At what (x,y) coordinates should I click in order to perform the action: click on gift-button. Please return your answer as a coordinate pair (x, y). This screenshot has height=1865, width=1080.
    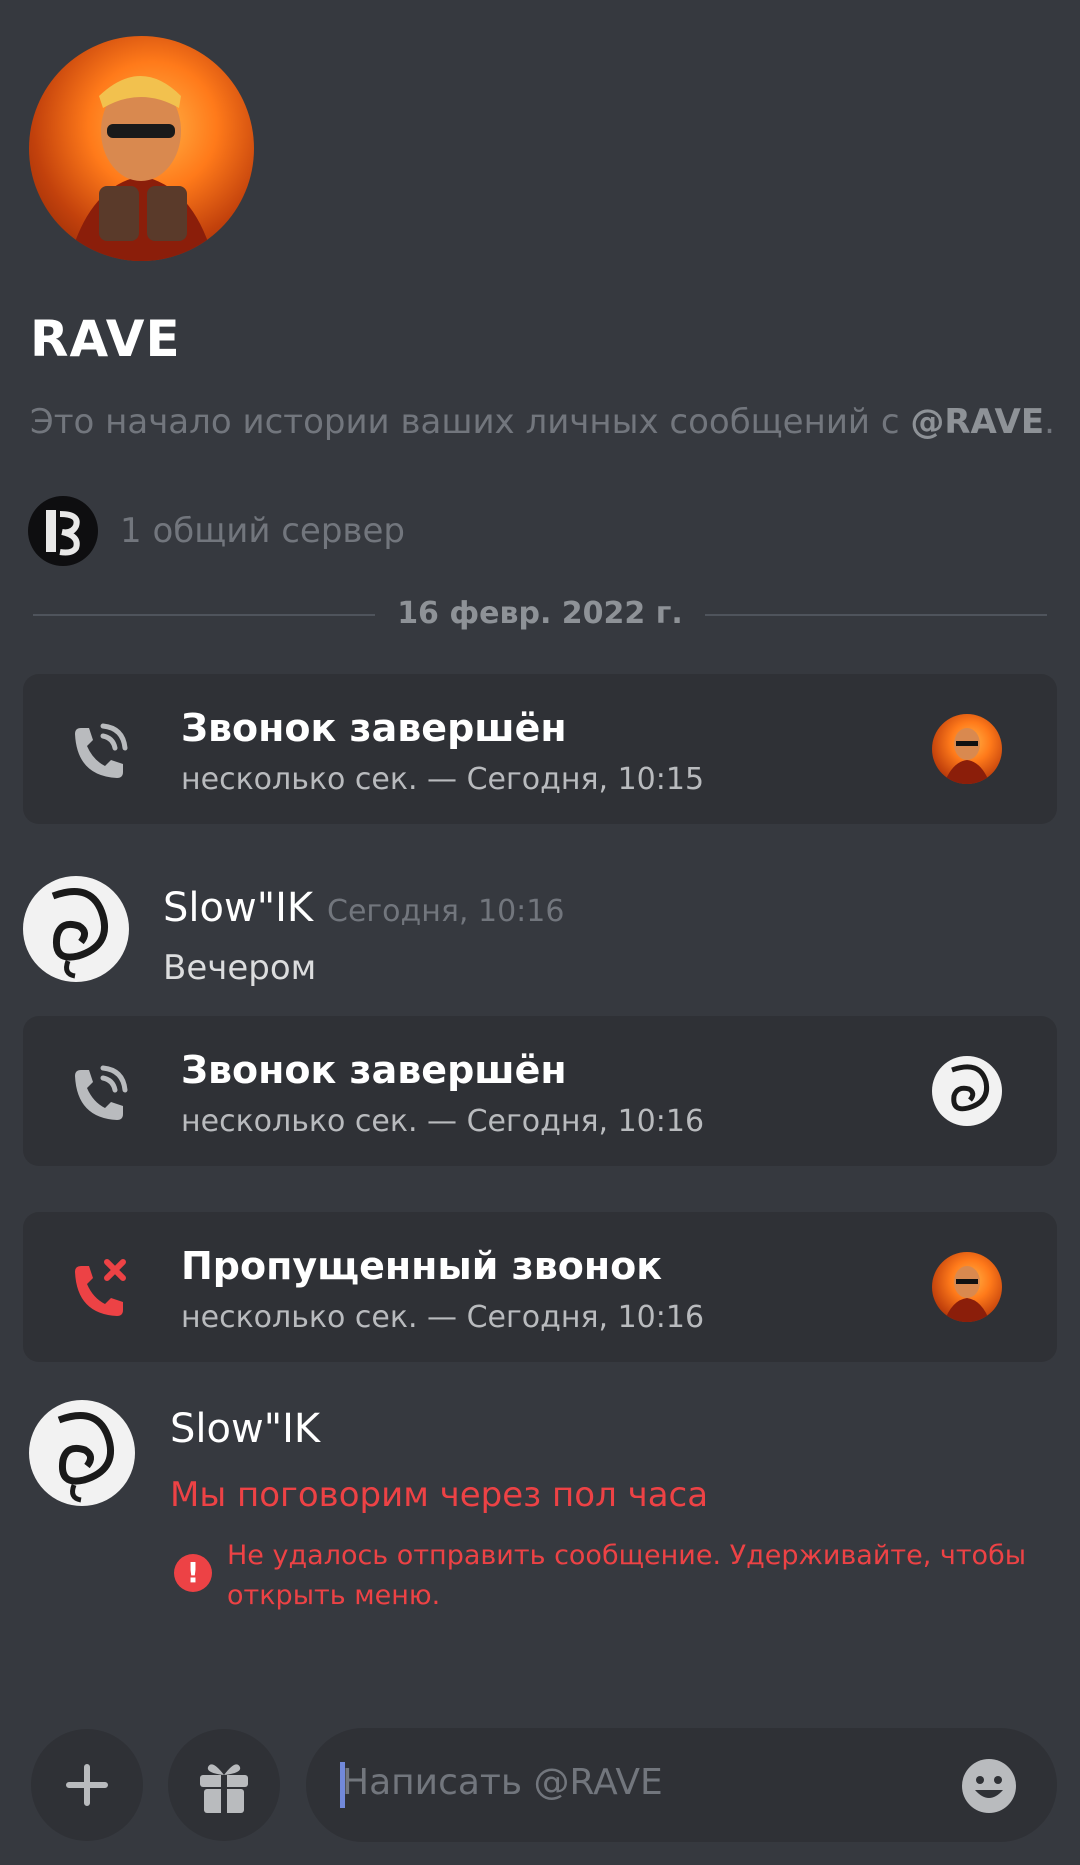
    Looking at the image, I should click on (224, 1785).